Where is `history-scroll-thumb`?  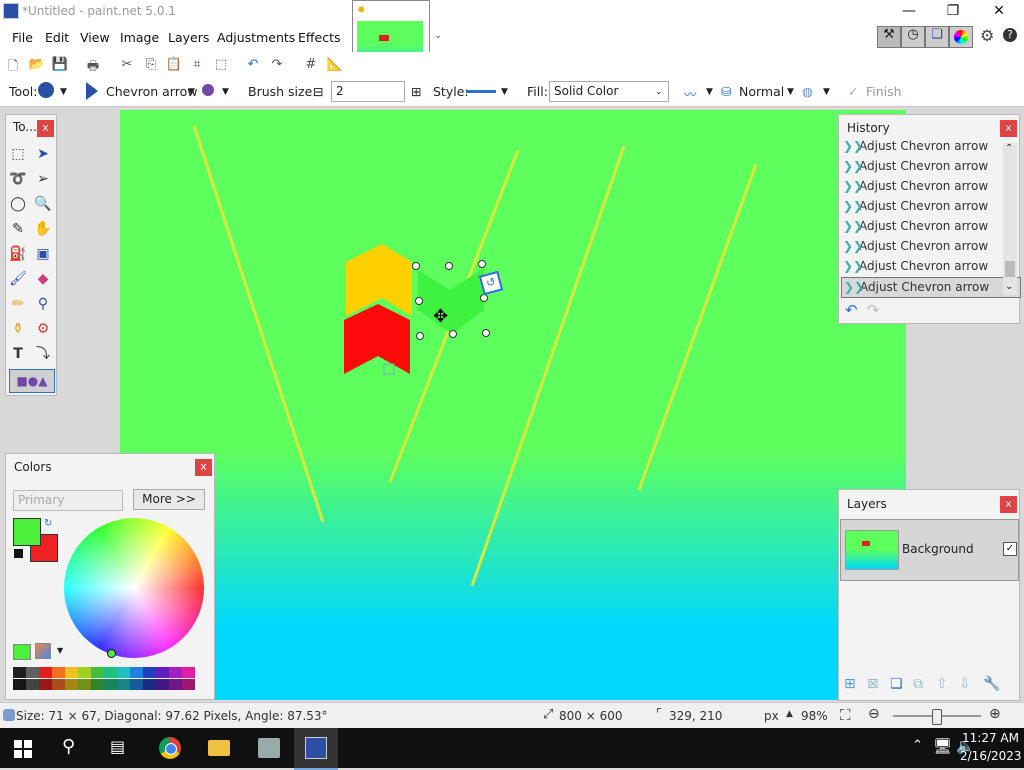
history-scroll-thumb is located at coordinates (1010, 269).